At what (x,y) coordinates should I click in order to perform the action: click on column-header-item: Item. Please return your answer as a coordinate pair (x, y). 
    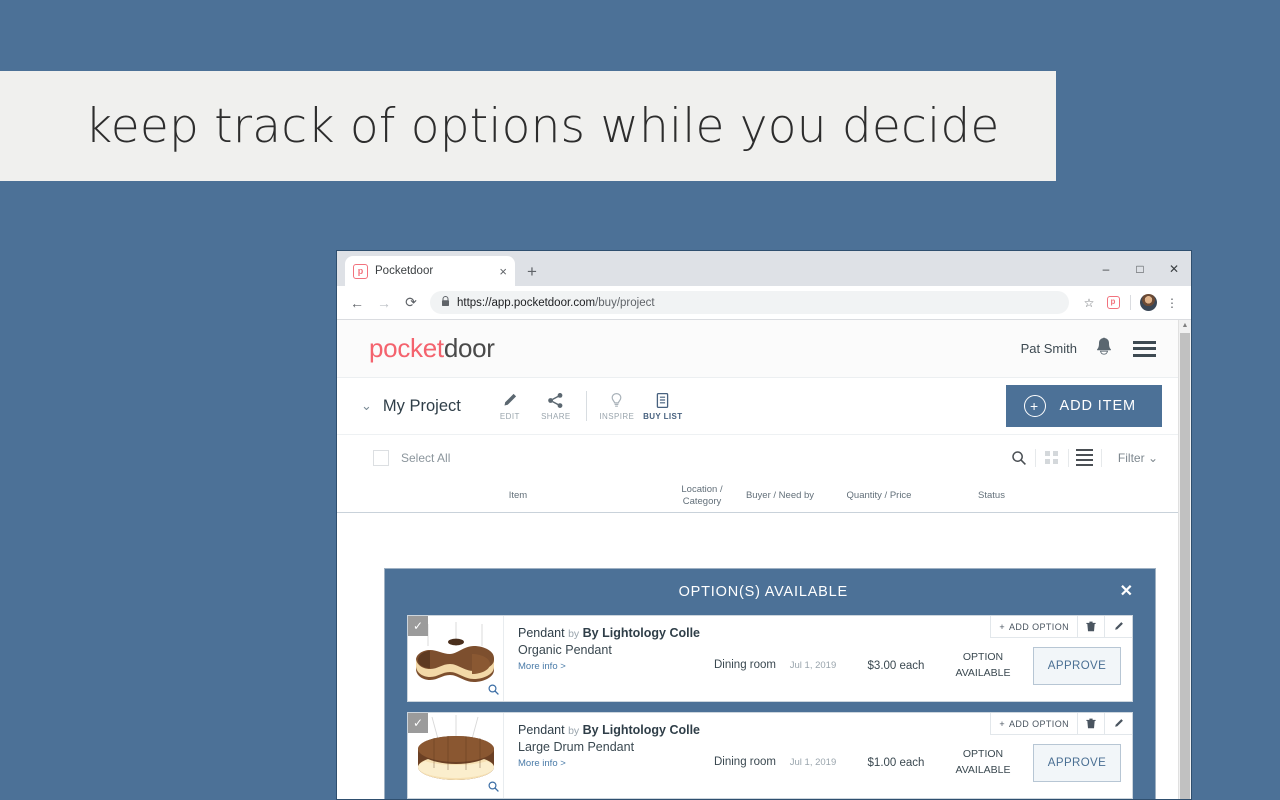
    Looking at the image, I should click on (518, 496).